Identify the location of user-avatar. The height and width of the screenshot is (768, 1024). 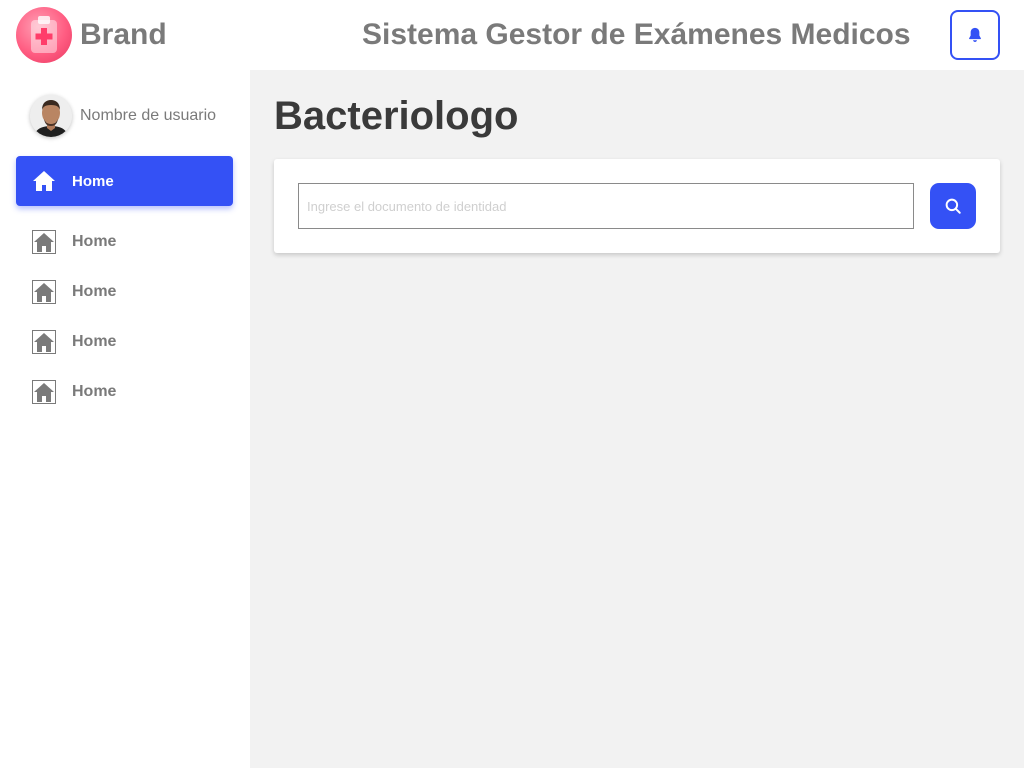
(51, 116).